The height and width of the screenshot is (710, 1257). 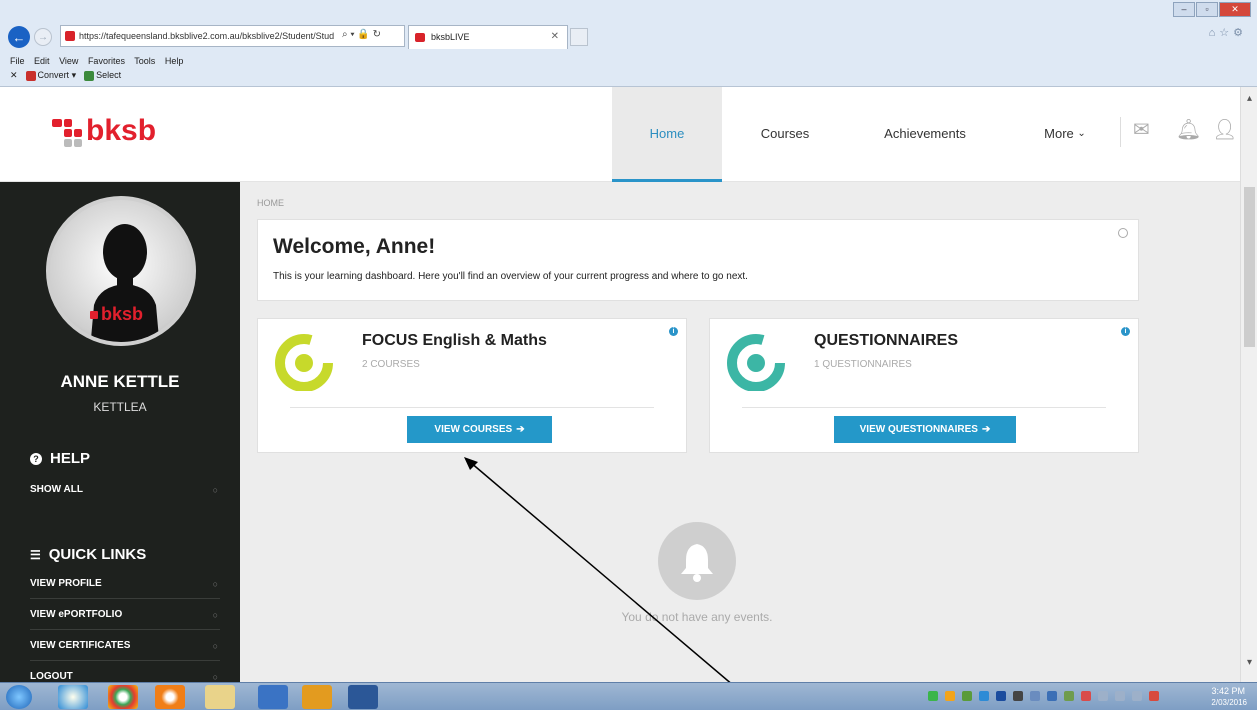 I want to click on select-icon, so click(x=89, y=75).